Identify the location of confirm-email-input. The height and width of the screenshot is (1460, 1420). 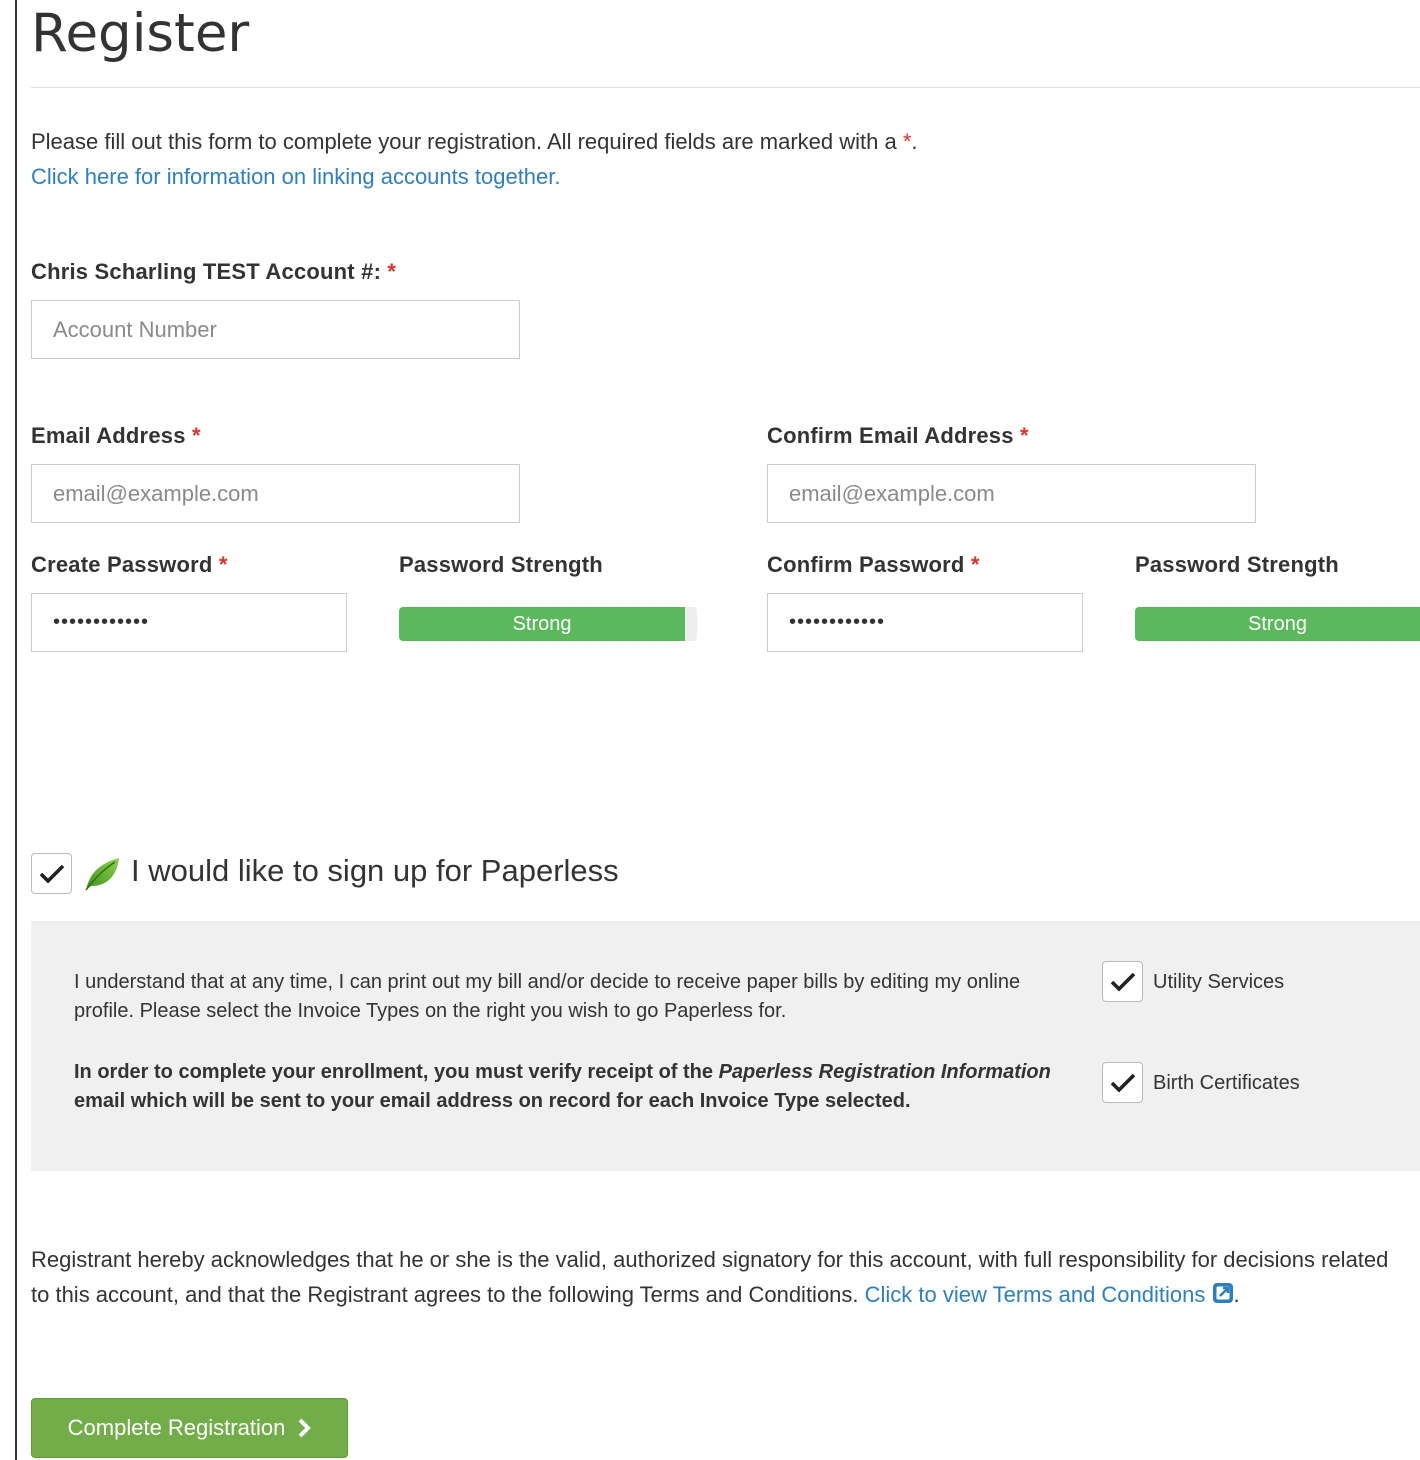
(1011, 493).